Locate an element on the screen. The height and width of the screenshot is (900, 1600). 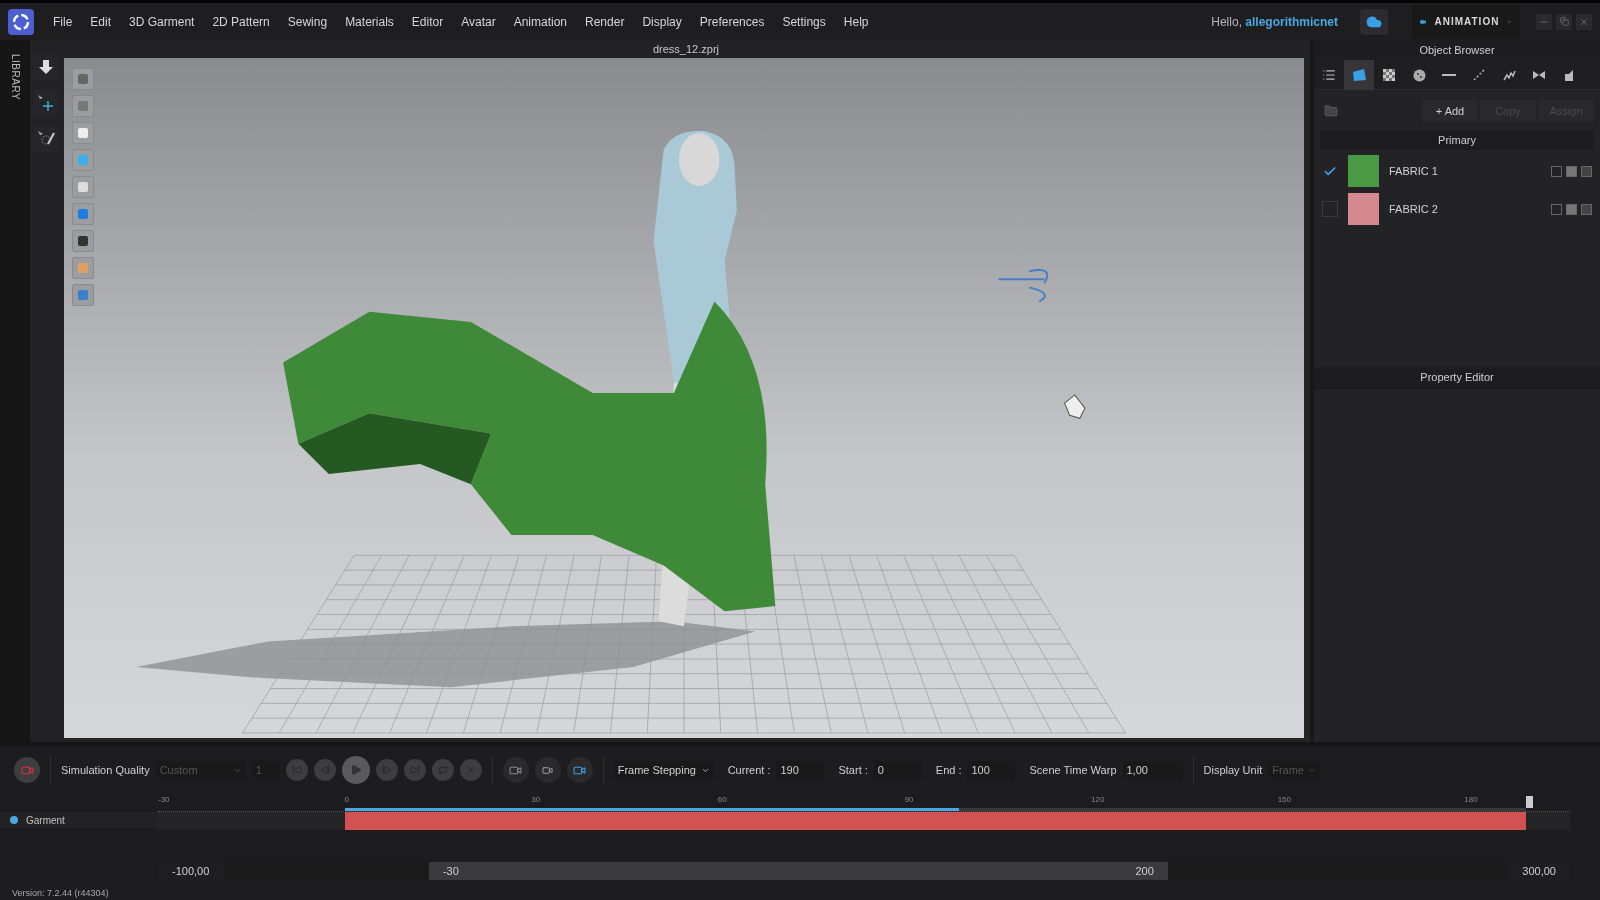
step-back-icon is located at coordinates (324, 770).